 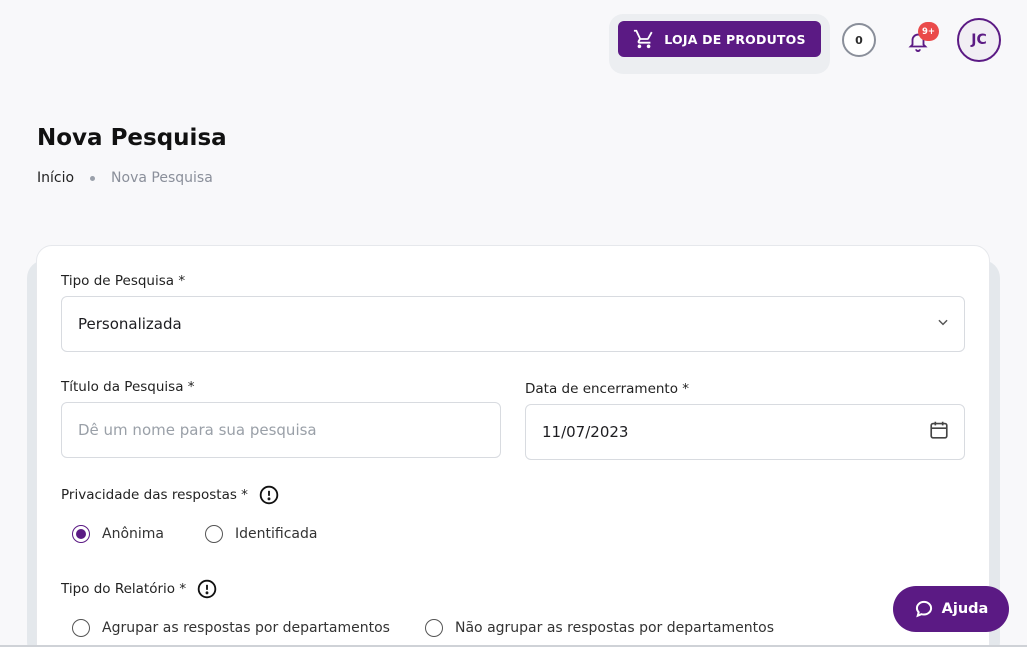 I want to click on survey-title-label: Título da Pesquisa *, so click(x=128, y=387).